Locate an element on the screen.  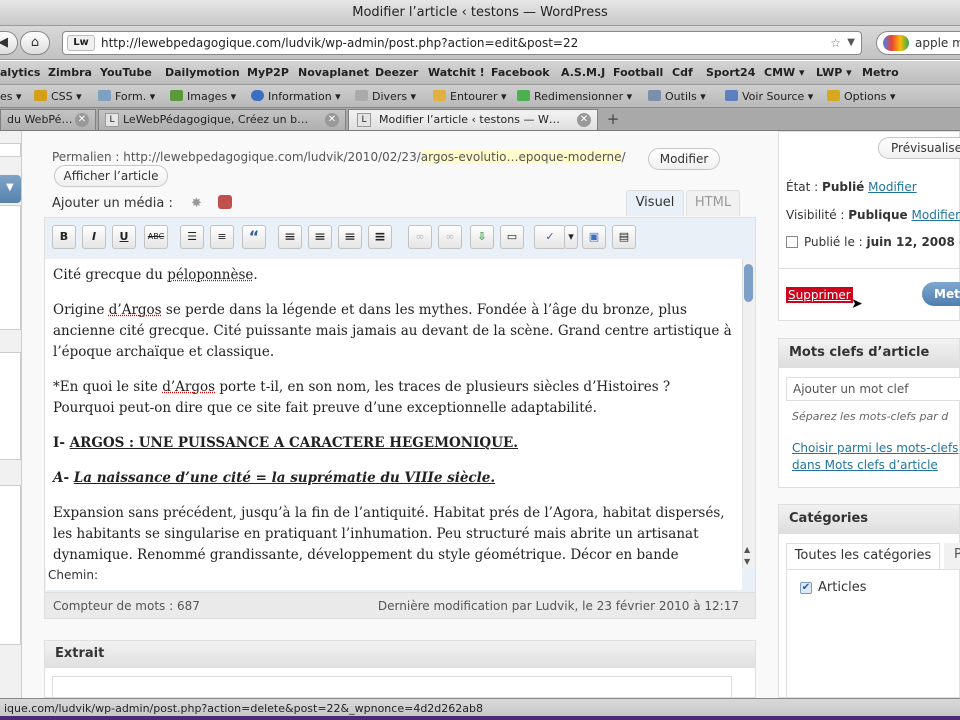
preview-button: Prévisualiser is located at coordinates (919, 148).